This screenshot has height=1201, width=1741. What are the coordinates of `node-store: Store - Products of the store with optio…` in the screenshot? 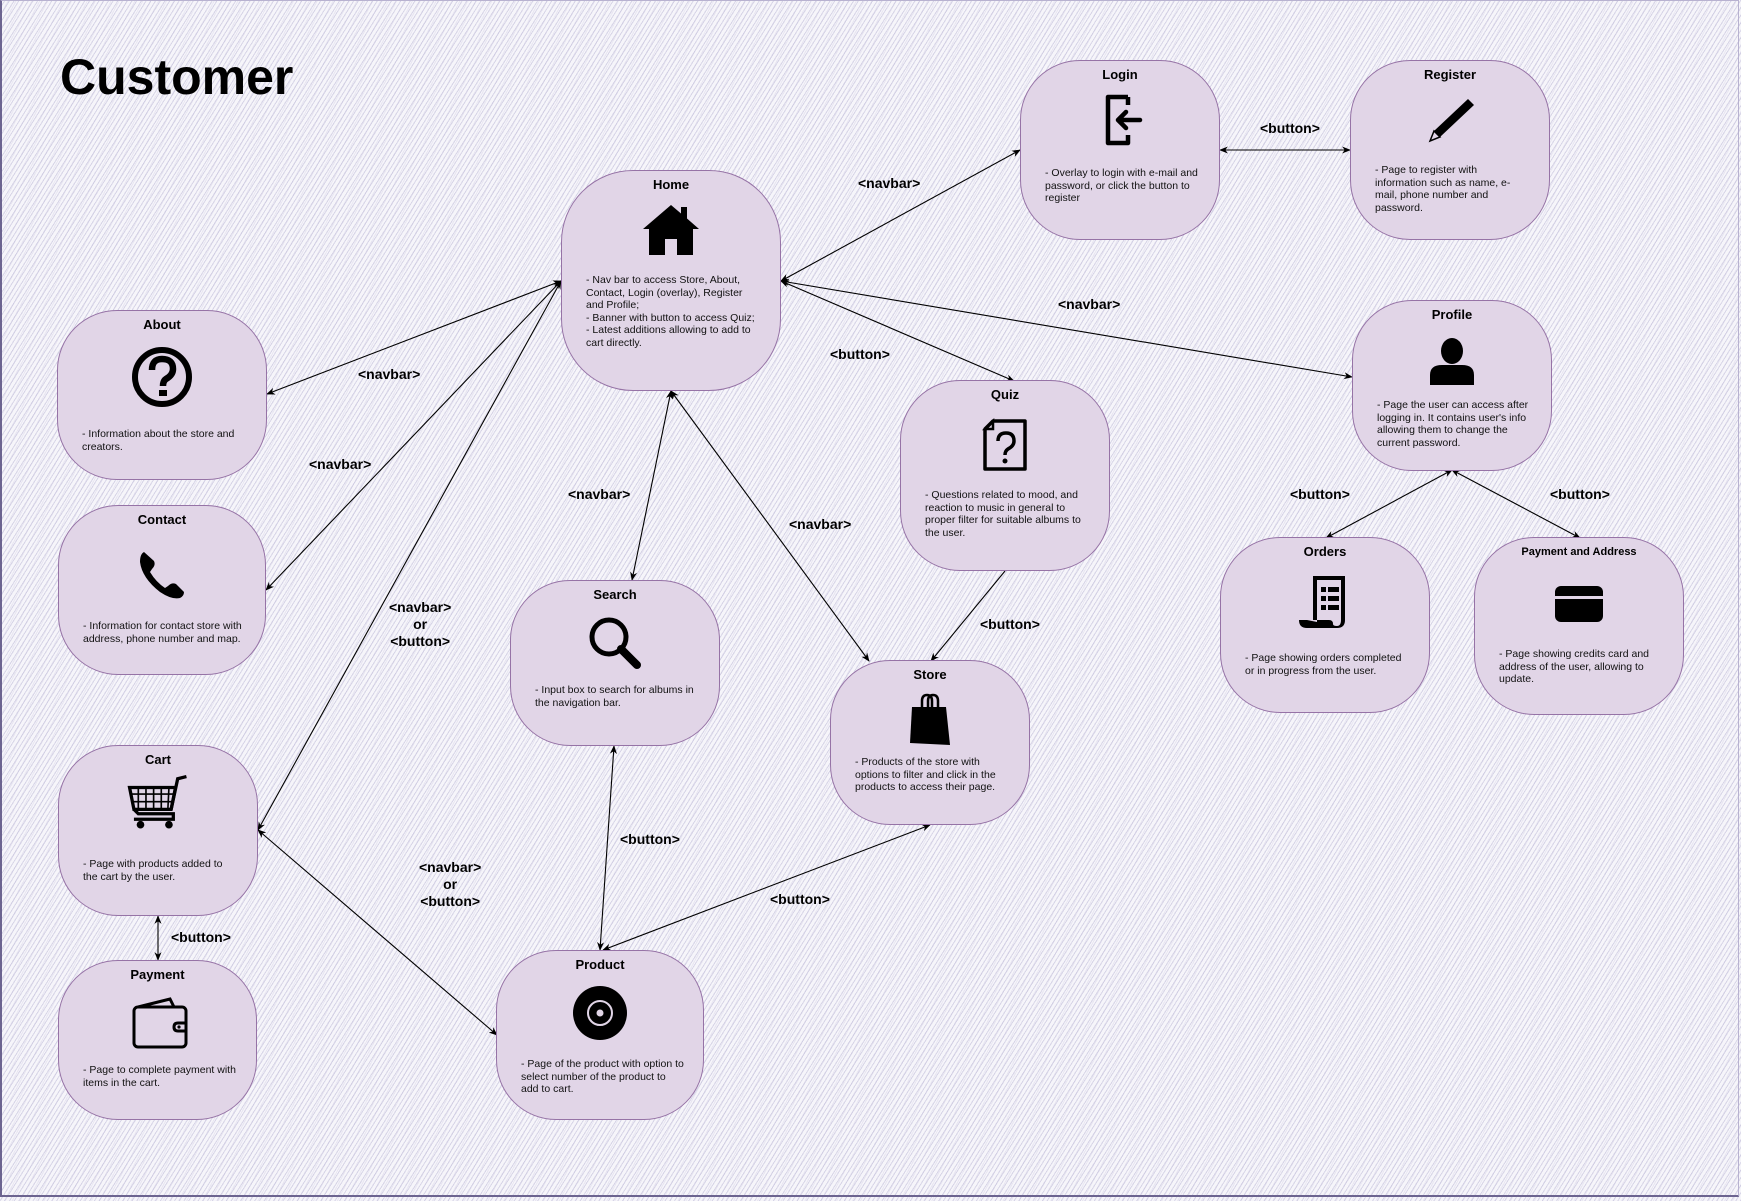 It's located at (930, 742).